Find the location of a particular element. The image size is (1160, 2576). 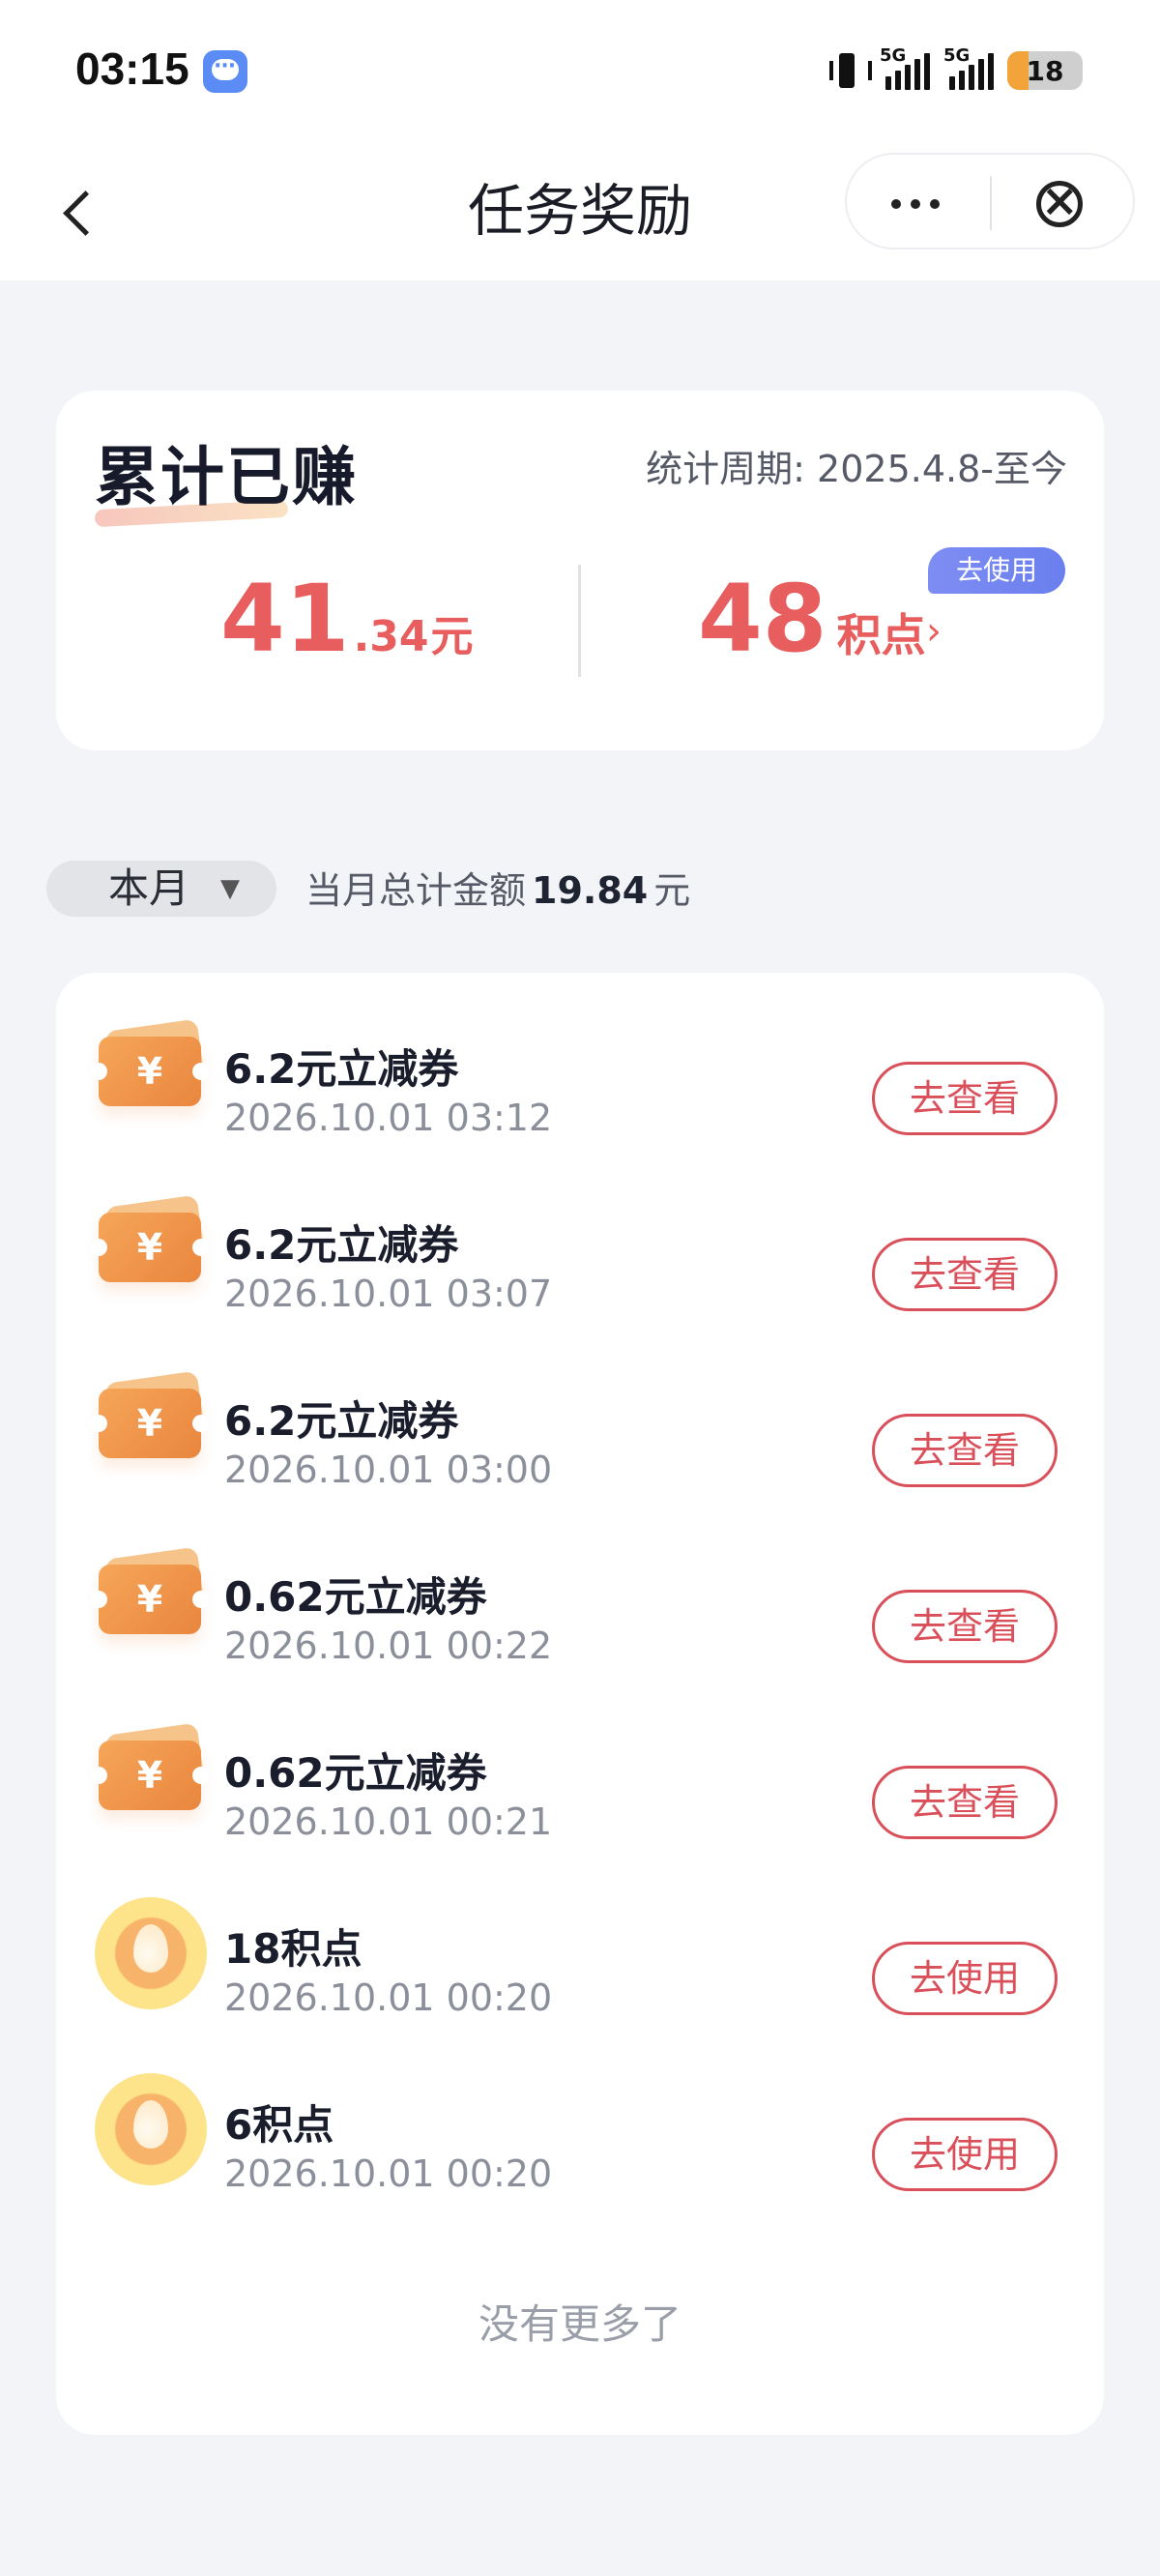

money-decimal: .34 is located at coordinates (391, 636).